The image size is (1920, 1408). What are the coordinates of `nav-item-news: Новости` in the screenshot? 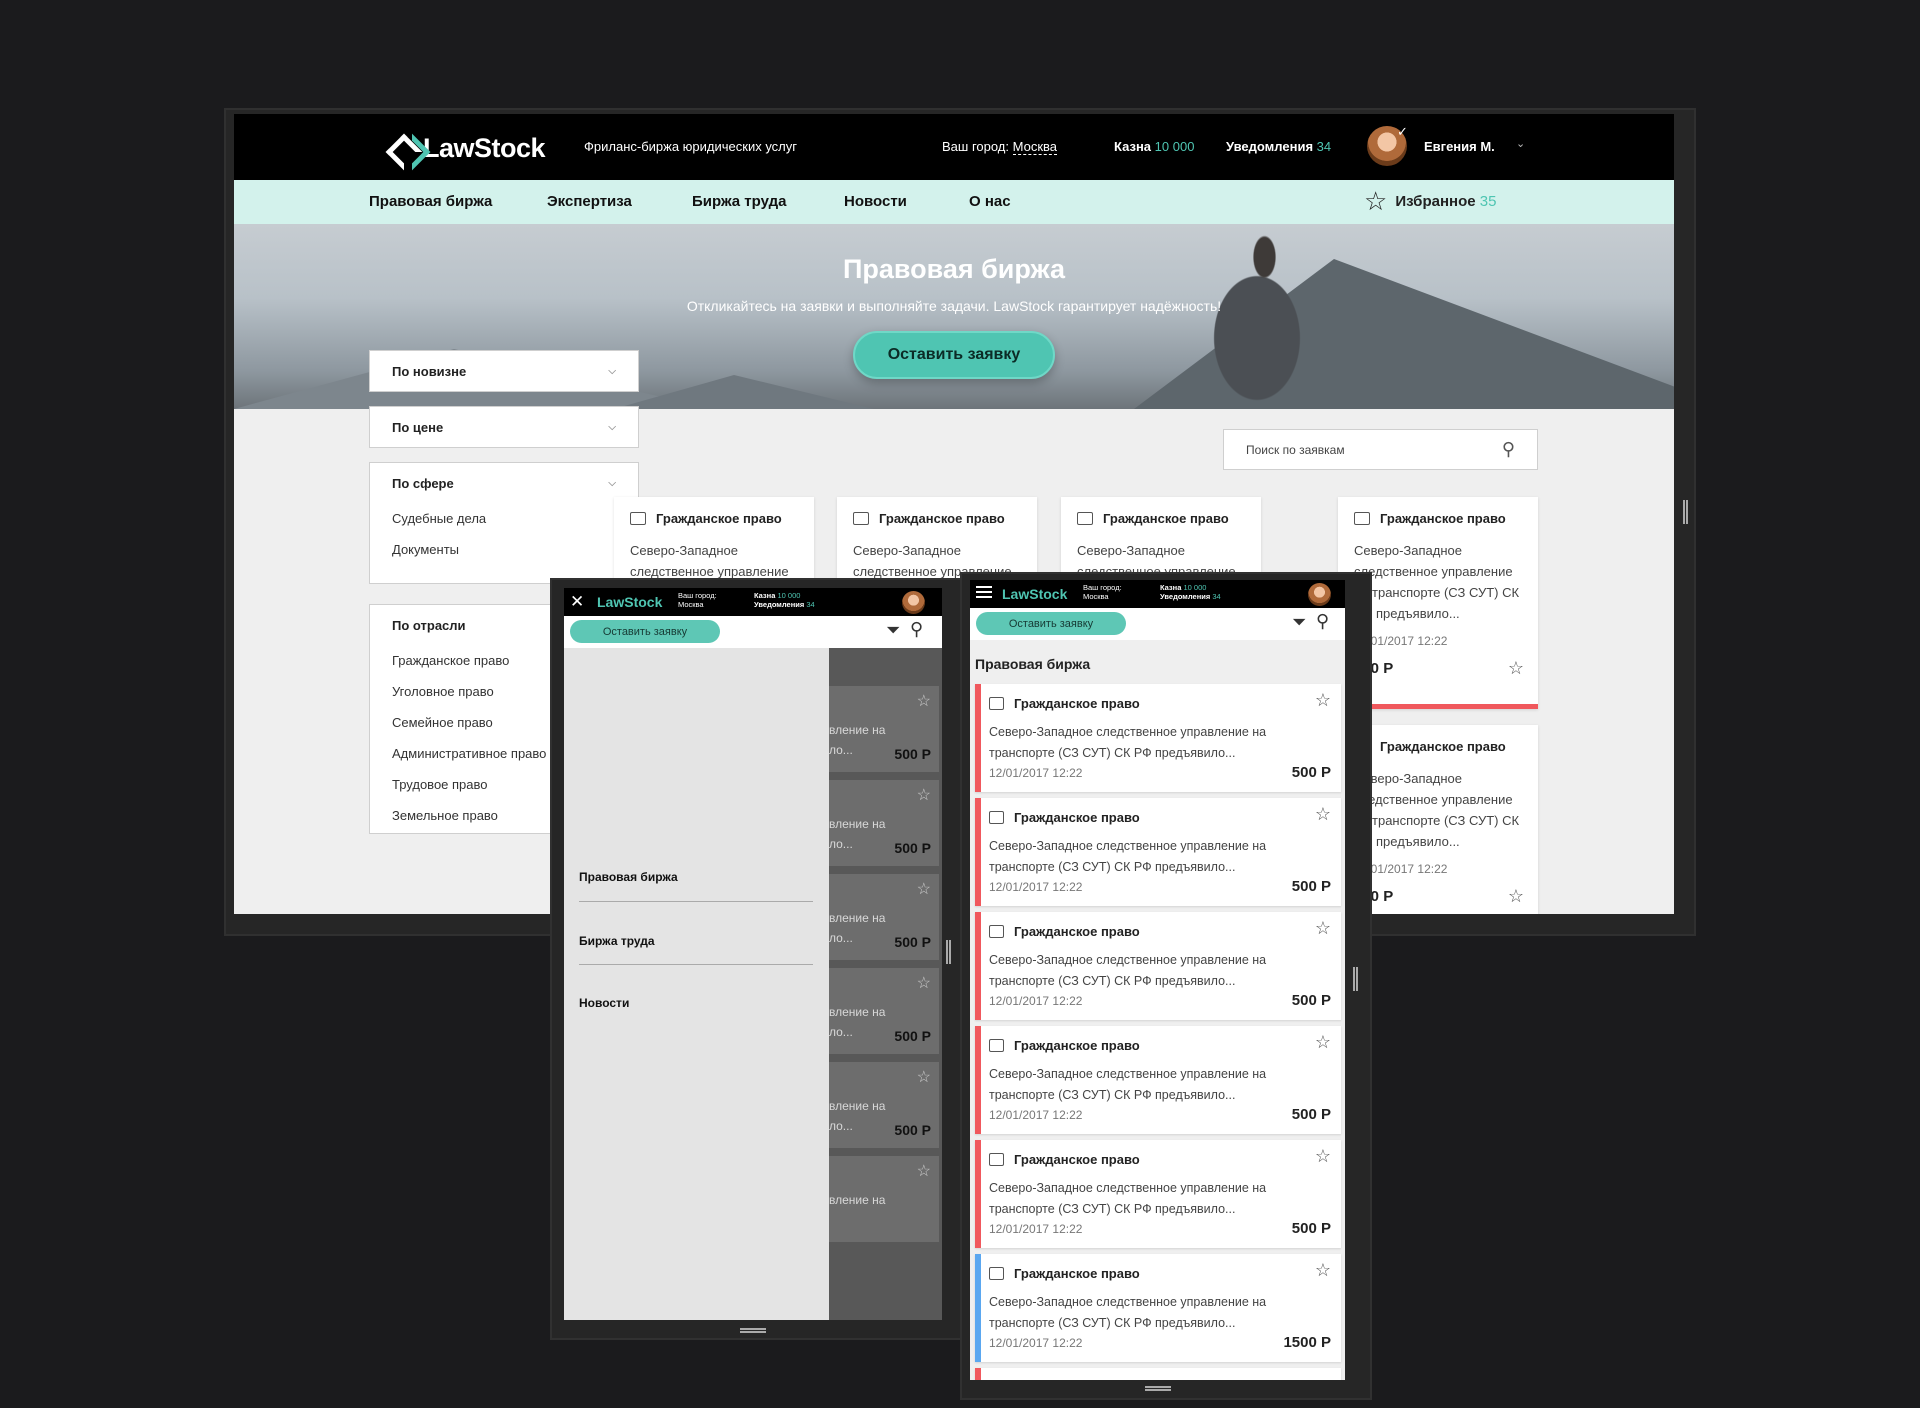 It's located at (875, 201).